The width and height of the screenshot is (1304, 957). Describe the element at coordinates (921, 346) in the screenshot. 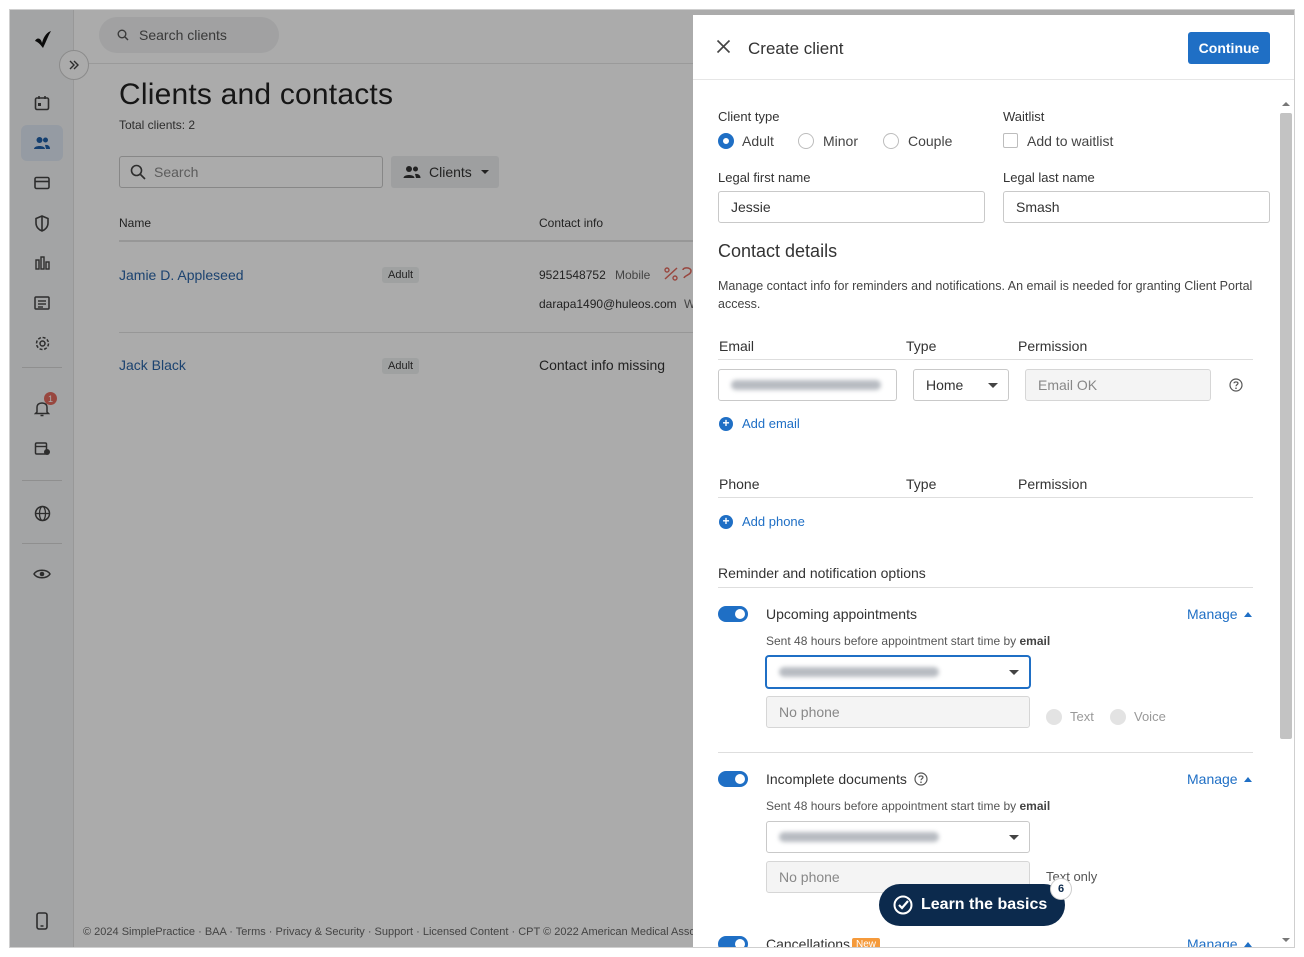

I see `email-type-column-header: Type` at that location.